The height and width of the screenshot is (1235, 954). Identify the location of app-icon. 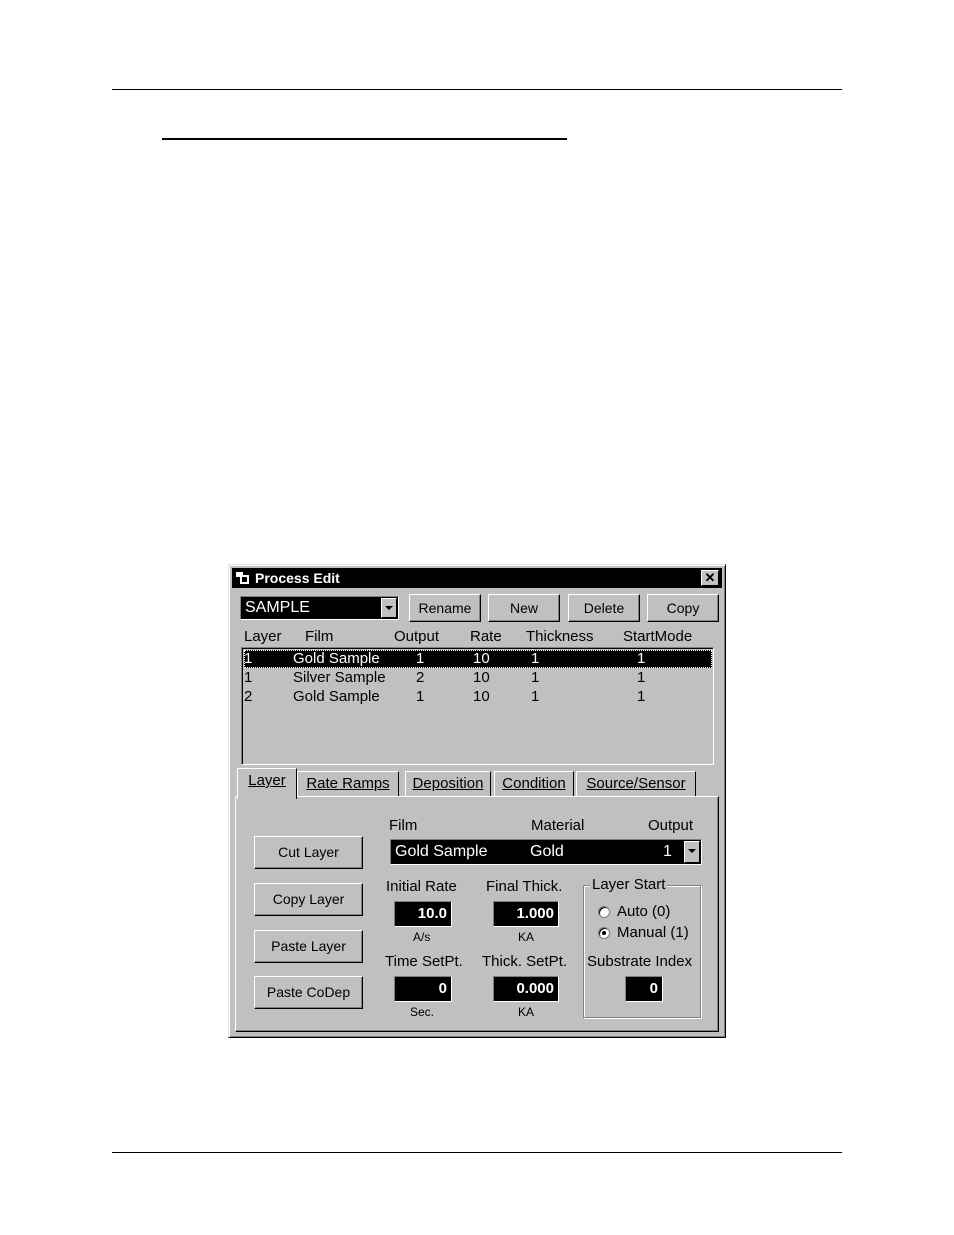
(242, 578).